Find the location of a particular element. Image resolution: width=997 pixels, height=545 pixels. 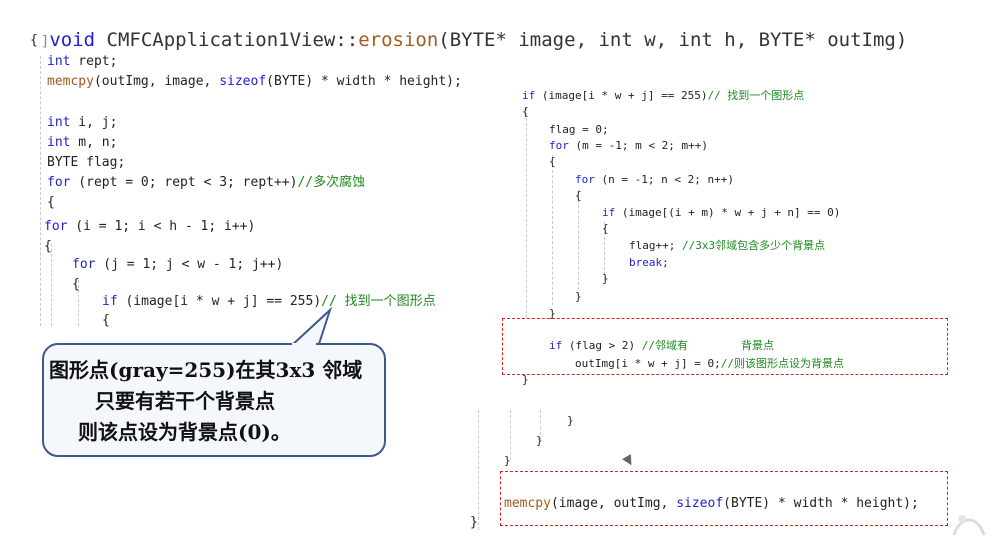

callout-line-3: 则该点设为背景点(0)。 is located at coordinates (184, 432).